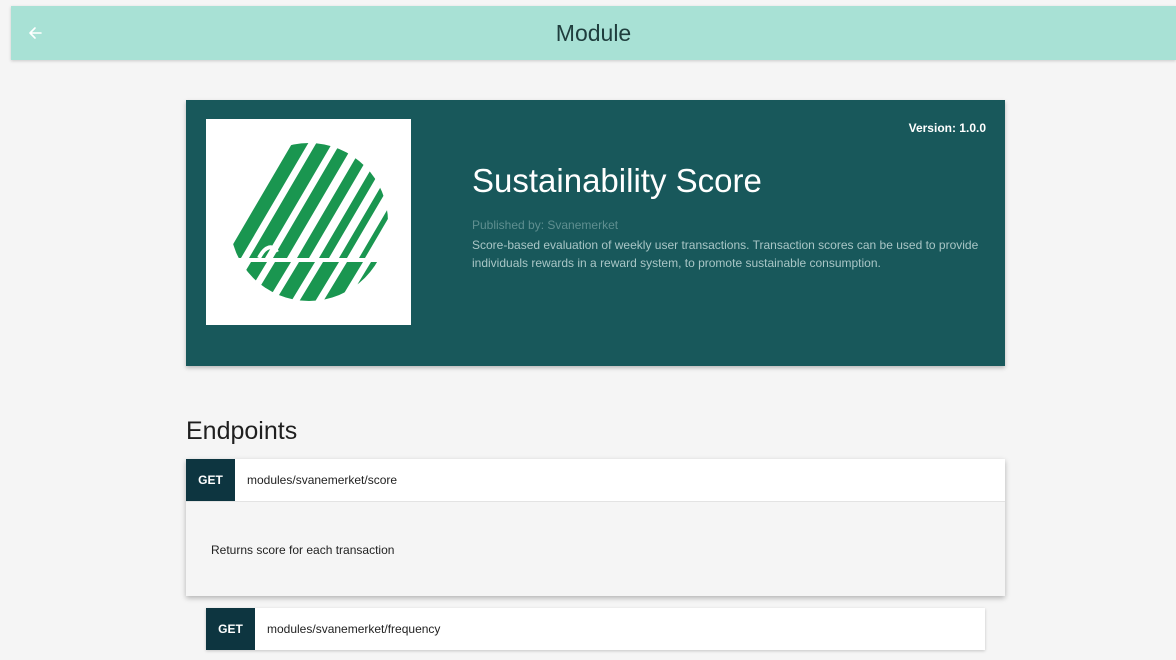 The image size is (1176, 660). What do you see at coordinates (322, 480) in the screenshot?
I see `endpoint-path: modules/svanemerket/score` at bounding box center [322, 480].